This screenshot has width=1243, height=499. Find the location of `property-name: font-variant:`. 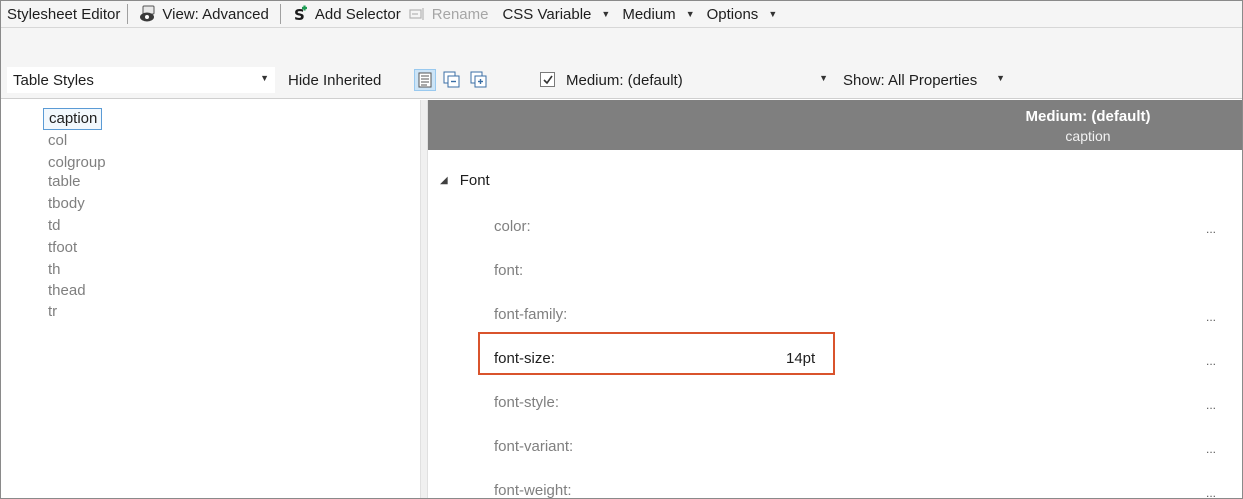

property-name: font-variant: is located at coordinates (534, 446).